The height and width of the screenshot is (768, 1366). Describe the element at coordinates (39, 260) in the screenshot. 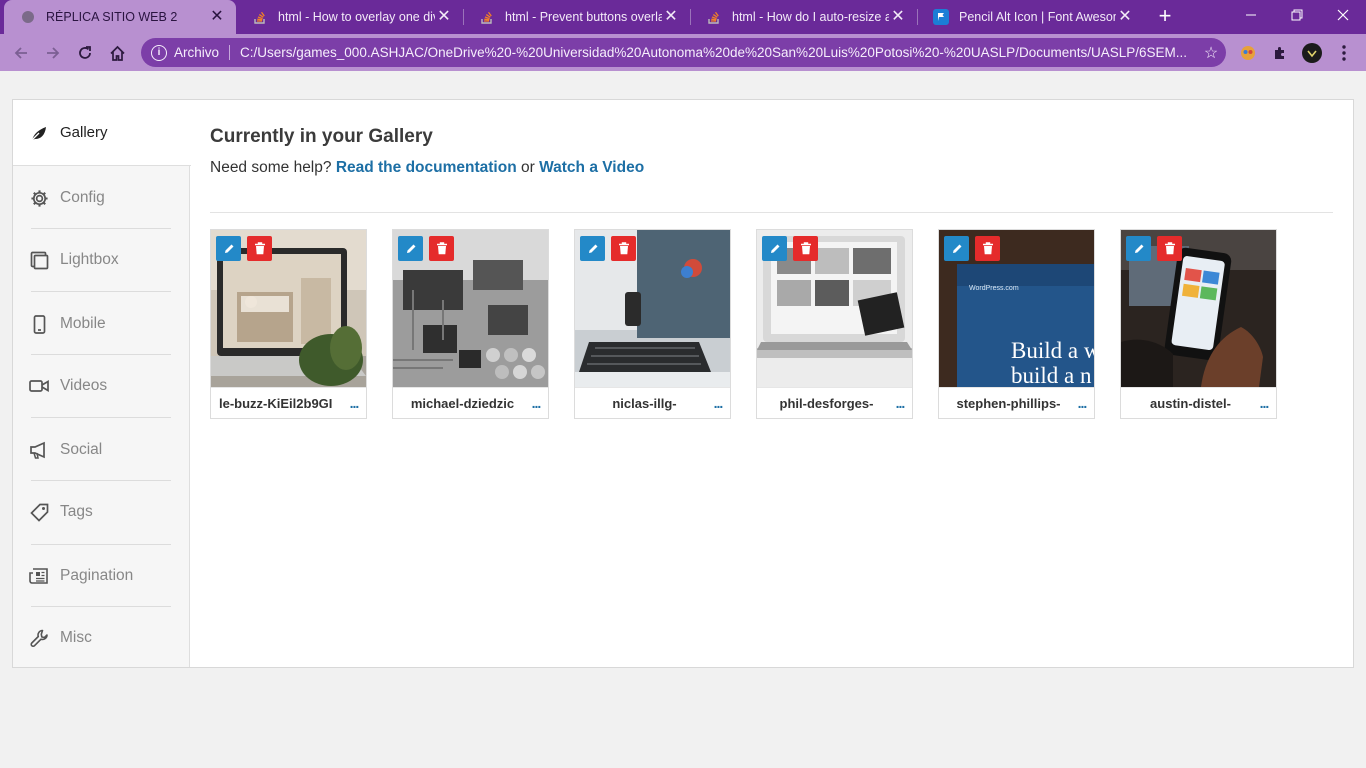

I see `clone-icon` at that location.